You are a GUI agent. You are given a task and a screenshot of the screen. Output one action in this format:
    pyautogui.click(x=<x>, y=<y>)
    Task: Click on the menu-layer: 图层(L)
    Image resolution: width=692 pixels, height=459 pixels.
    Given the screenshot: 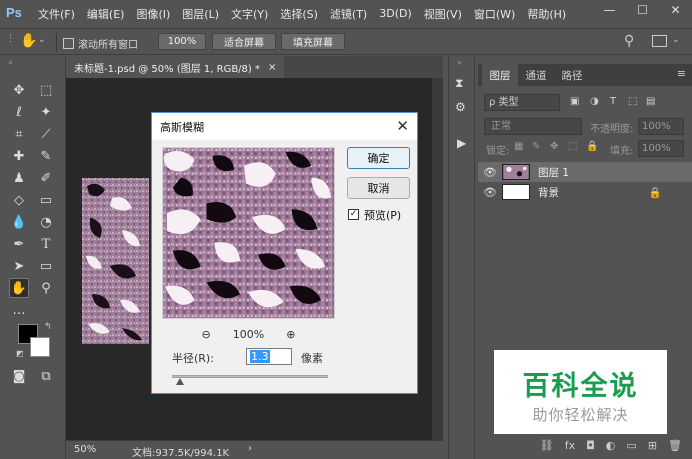 What is the action you would take?
    pyautogui.click(x=200, y=14)
    